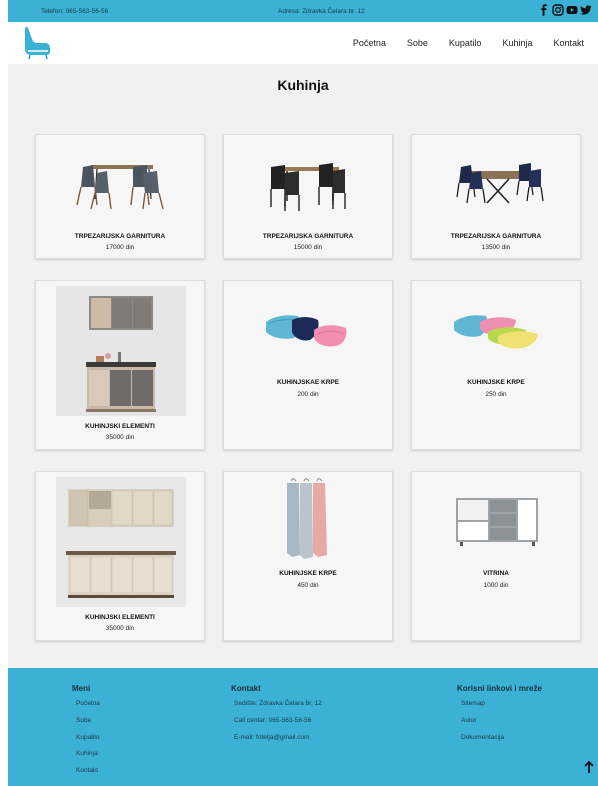 The image size is (598, 786). I want to click on twitter-icon, so click(586, 10).